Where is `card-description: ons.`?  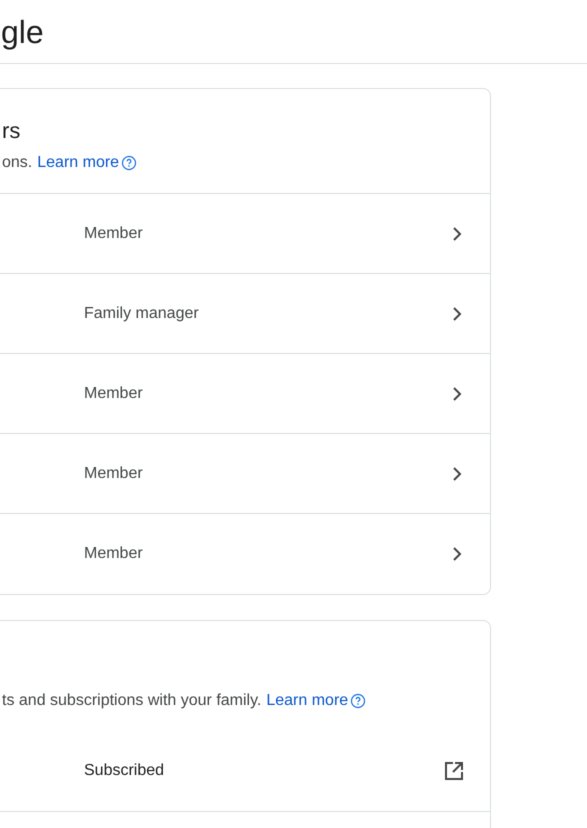 card-description: ons. is located at coordinates (17, 163).